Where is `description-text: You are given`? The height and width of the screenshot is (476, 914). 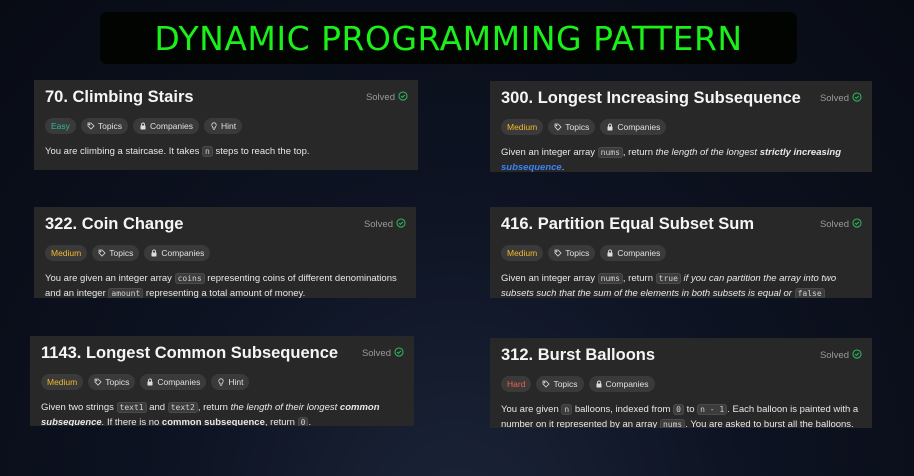
description-text: You are given is located at coordinates (531, 409).